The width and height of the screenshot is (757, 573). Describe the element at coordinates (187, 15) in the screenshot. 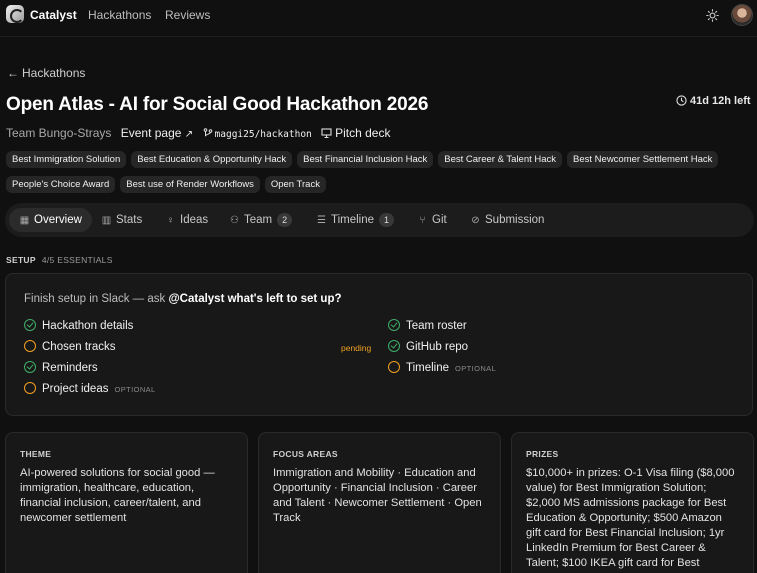

I see `nav-reviews: Reviews` at that location.